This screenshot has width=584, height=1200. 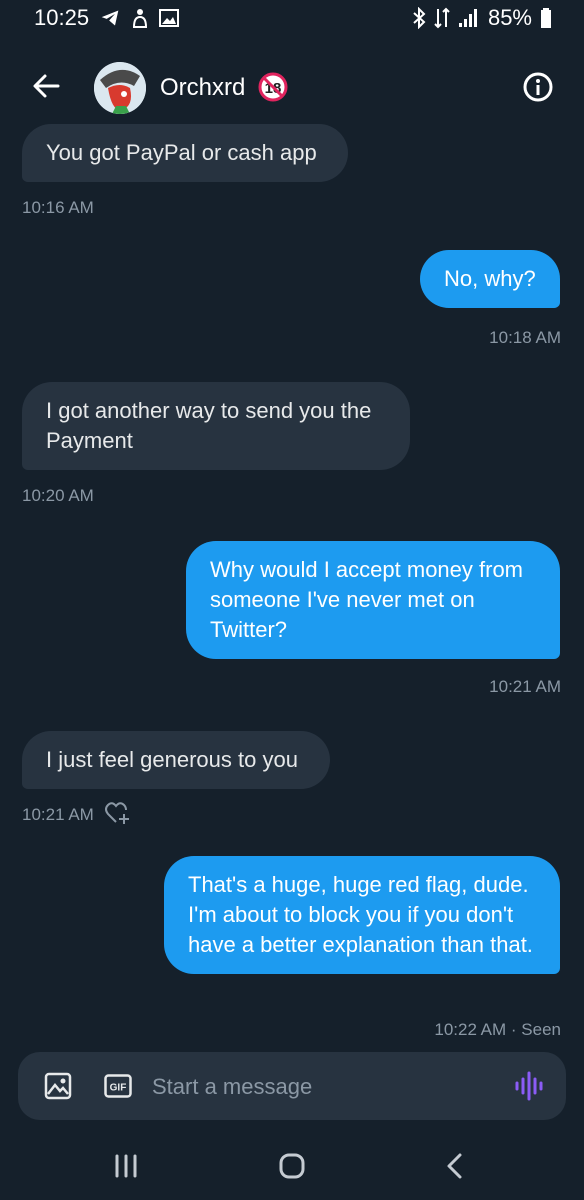 I want to click on back-arrow-icon, so click(x=46, y=86).